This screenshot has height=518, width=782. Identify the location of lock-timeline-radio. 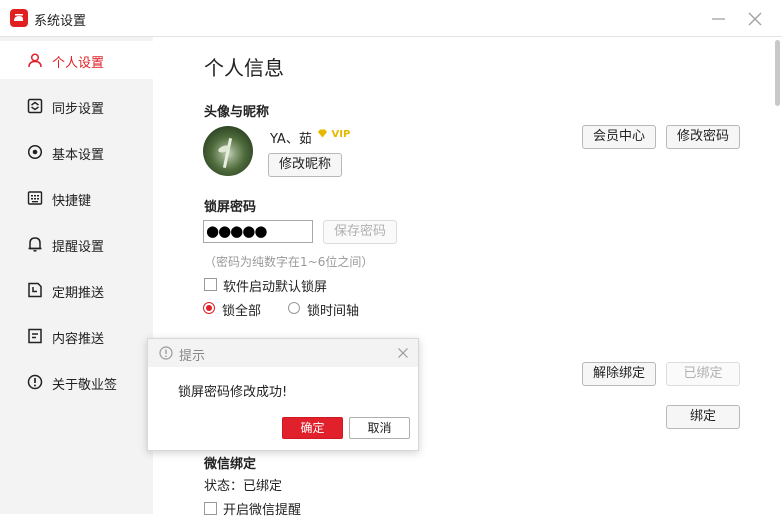
(294, 308).